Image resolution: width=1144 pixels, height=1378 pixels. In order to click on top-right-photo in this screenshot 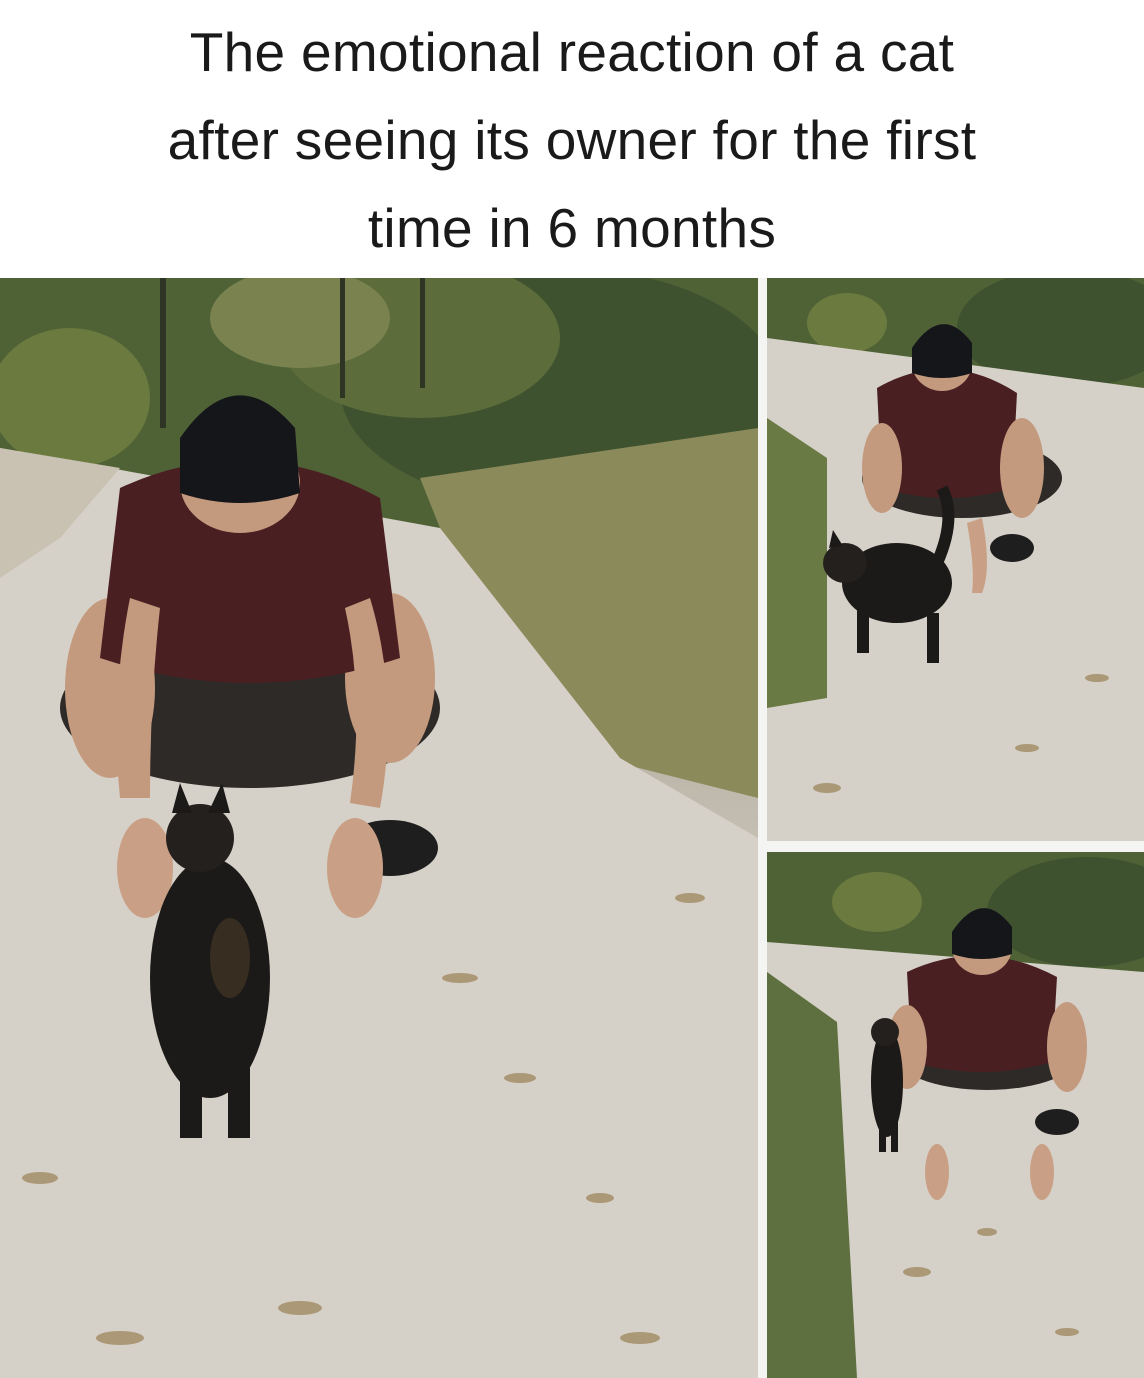, I will do `click(955, 559)`.